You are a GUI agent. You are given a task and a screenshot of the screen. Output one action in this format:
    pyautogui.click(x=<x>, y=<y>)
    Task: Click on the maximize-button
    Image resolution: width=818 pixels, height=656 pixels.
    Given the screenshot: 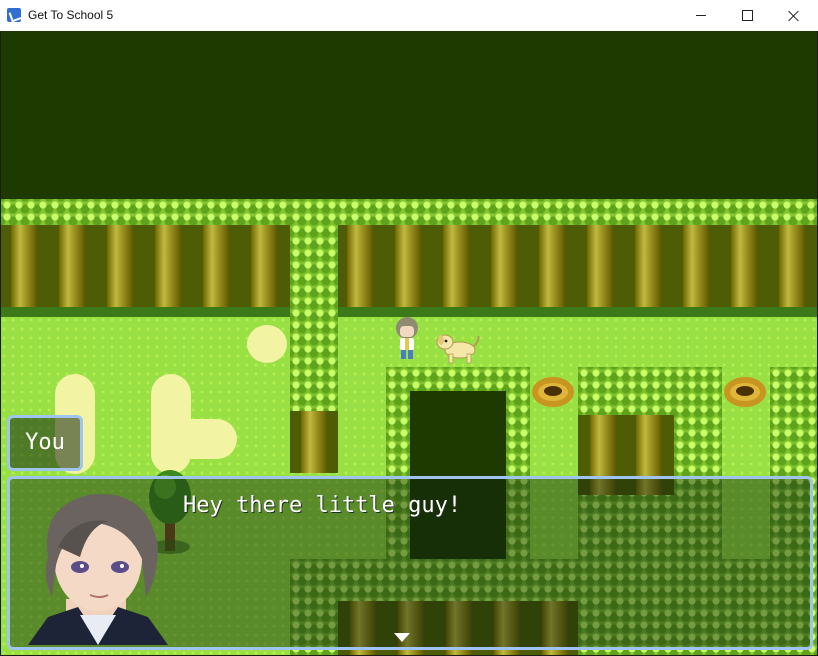 What is the action you would take?
    pyautogui.click(x=747, y=15)
    